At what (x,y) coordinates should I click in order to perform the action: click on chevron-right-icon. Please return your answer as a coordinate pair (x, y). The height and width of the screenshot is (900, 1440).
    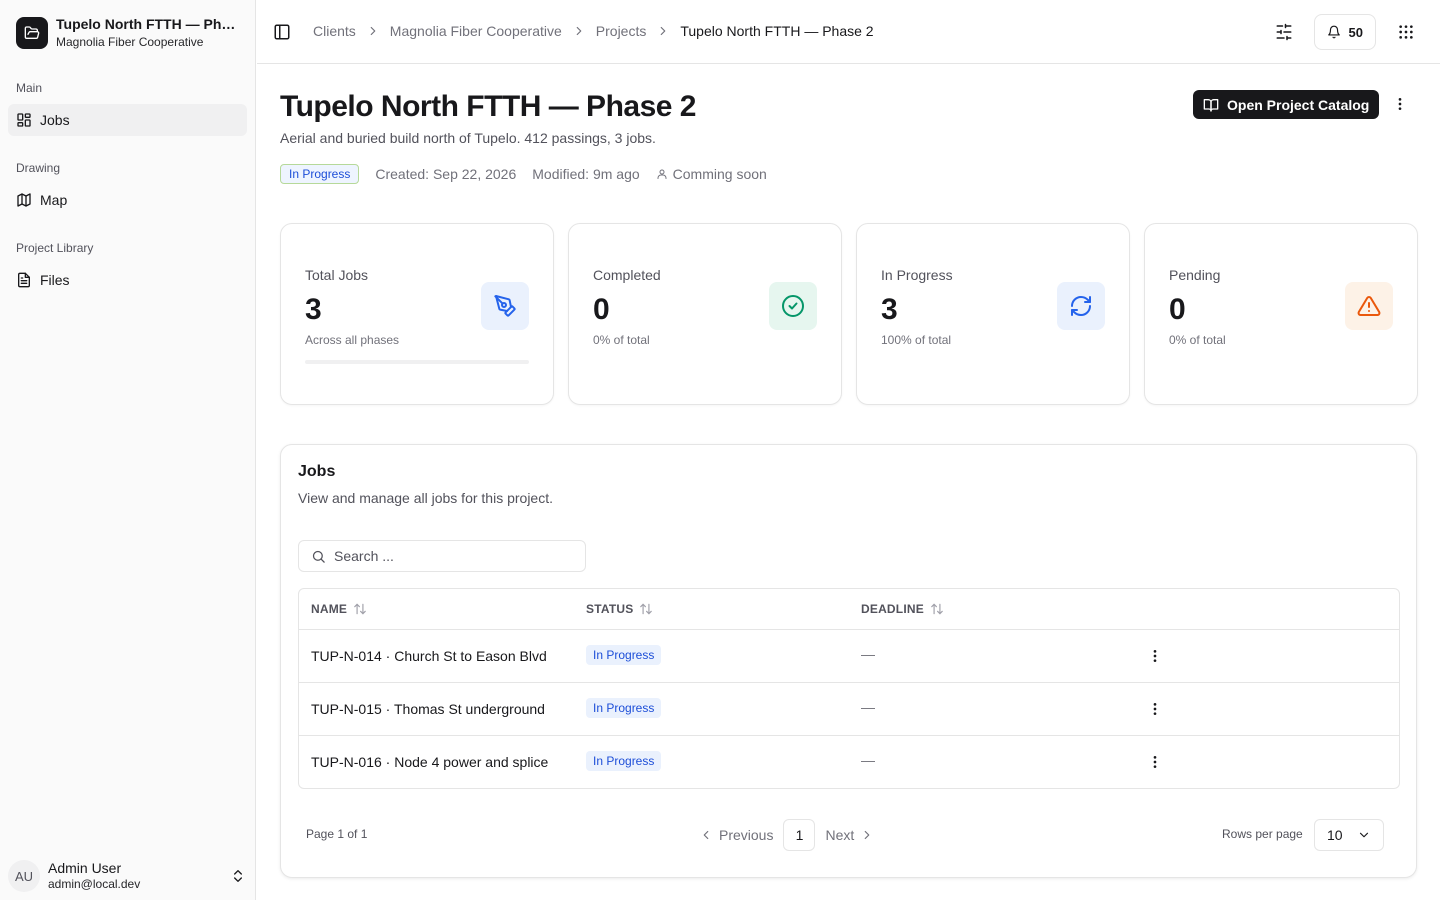
    Looking at the image, I should click on (867, 835).